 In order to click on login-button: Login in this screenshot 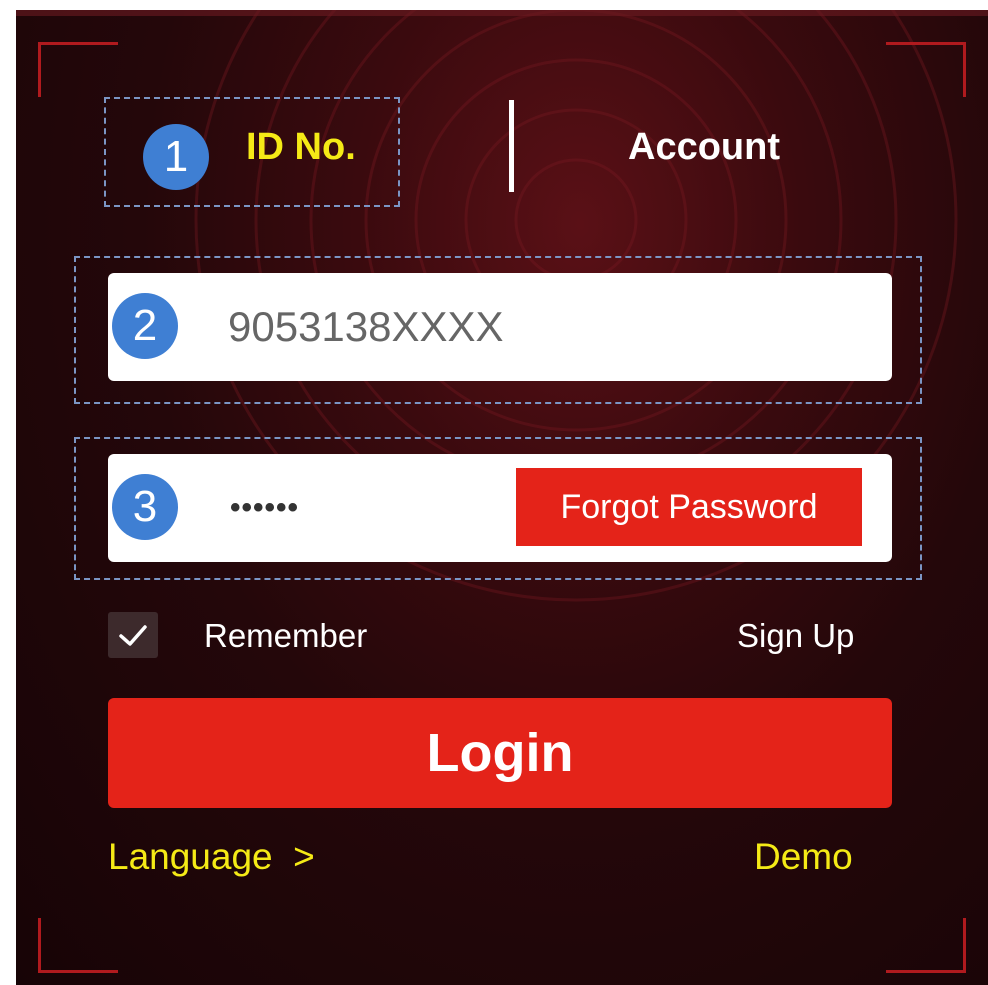, I will do `click(500, 753)`.